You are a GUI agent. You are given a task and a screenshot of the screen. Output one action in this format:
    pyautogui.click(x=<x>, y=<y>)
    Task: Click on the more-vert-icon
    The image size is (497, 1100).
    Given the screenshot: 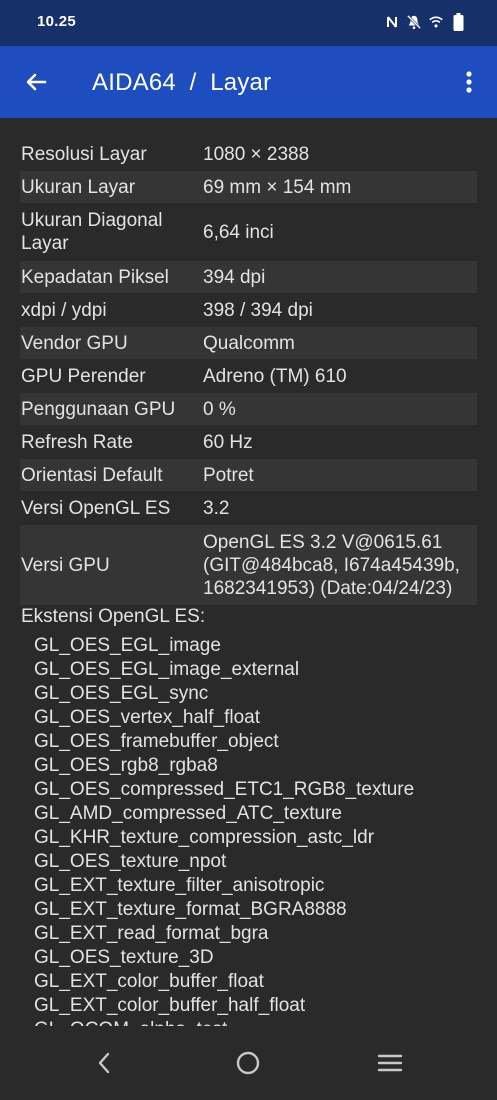 What is the action you would take?
    pyautogui.click(x=469, y=82)
    